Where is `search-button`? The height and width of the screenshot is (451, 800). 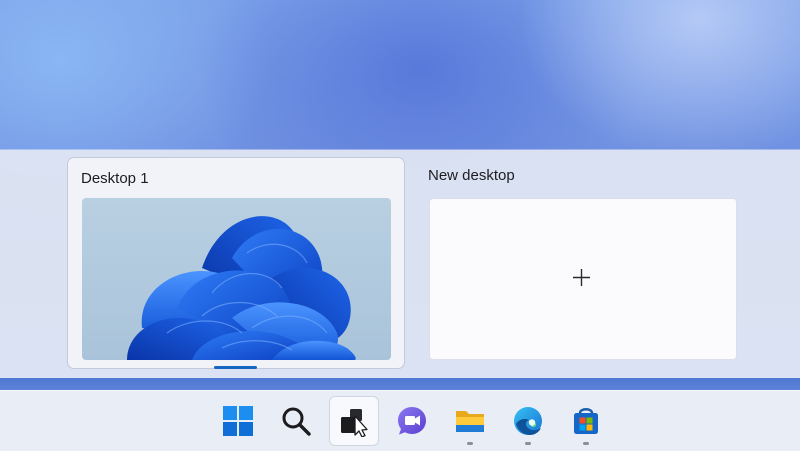 search-button is located at coordinates (296, 421).